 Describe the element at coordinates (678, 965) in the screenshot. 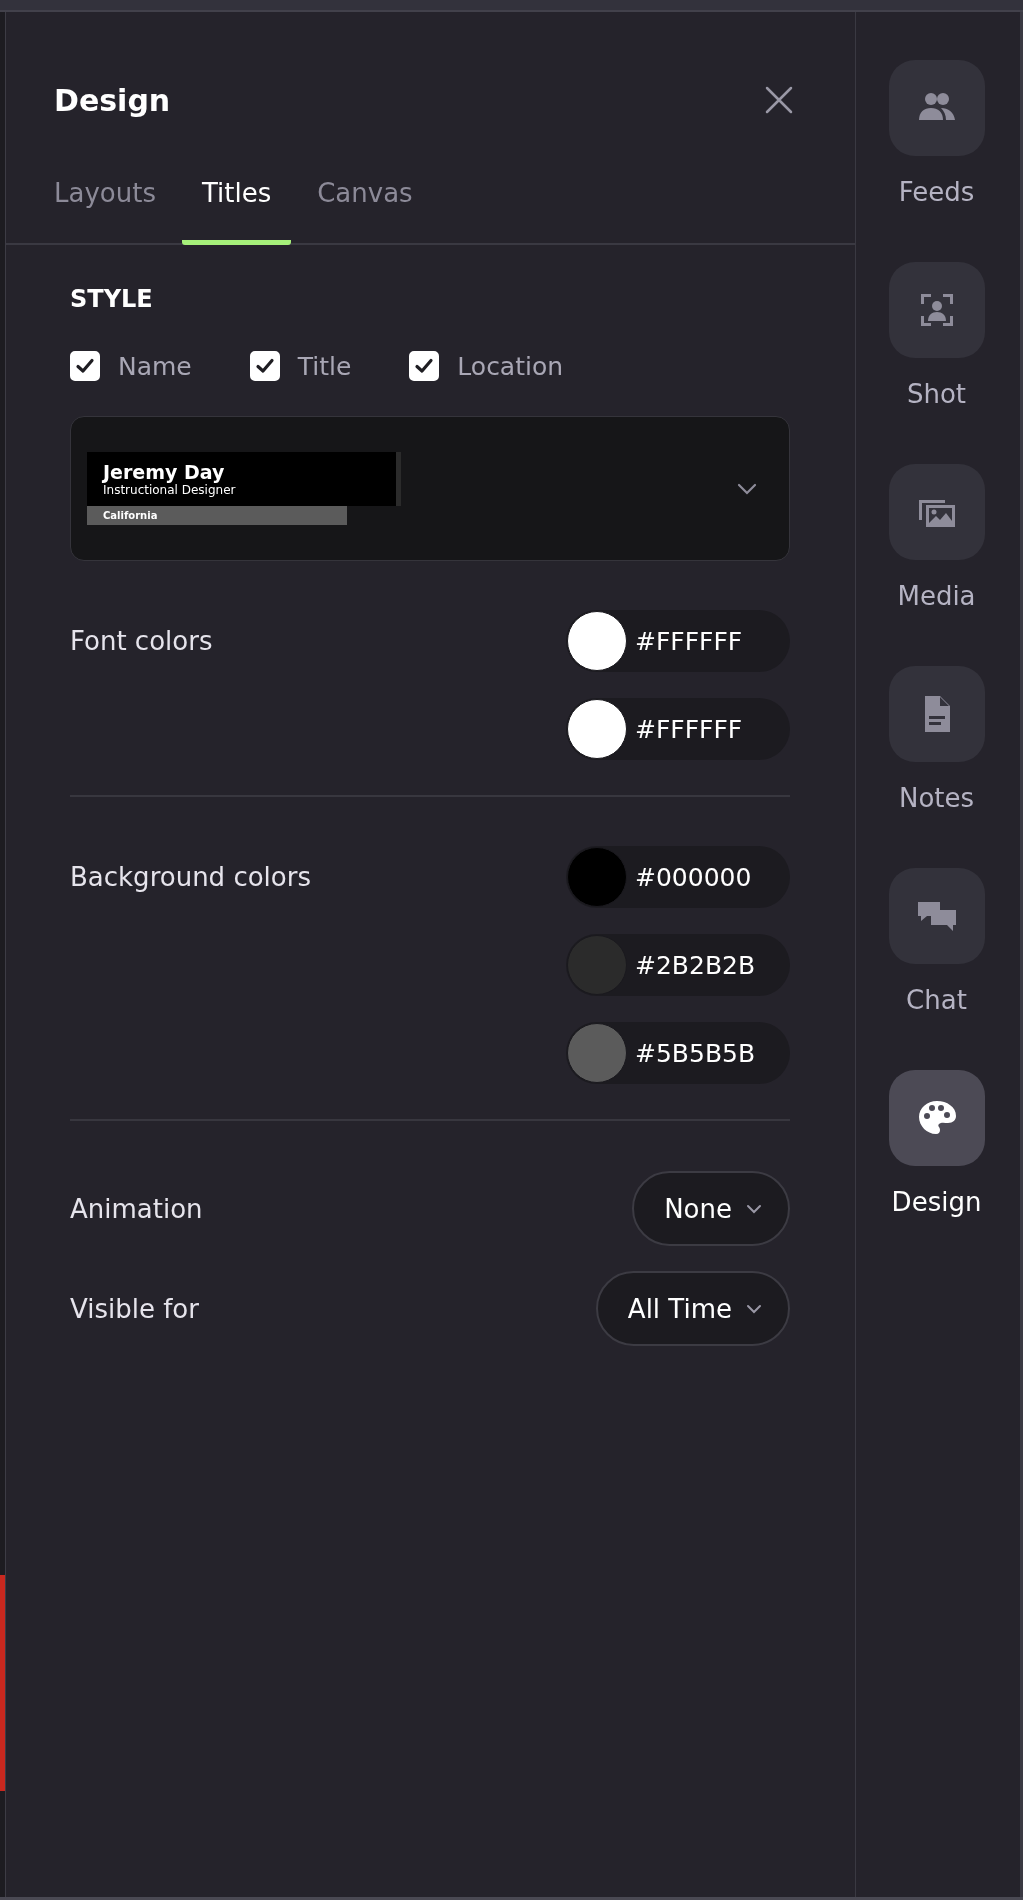

I see `color-picker: #2B2B2B` at that location.